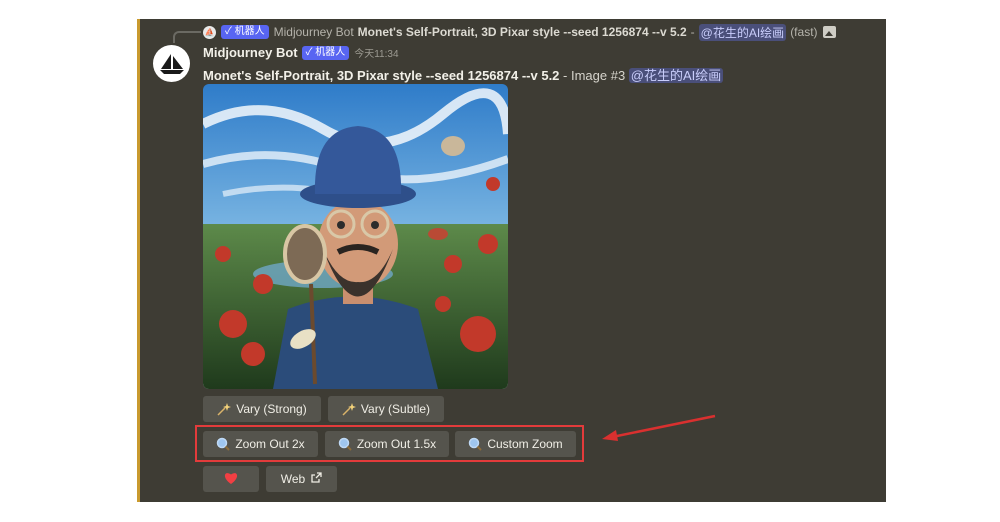 This screenshot has height=522, width=1000. What do you see at coordinates (250, 52) in the screenshot?
I see `username: Midjourney Bot` at bounding box center [250, 52].